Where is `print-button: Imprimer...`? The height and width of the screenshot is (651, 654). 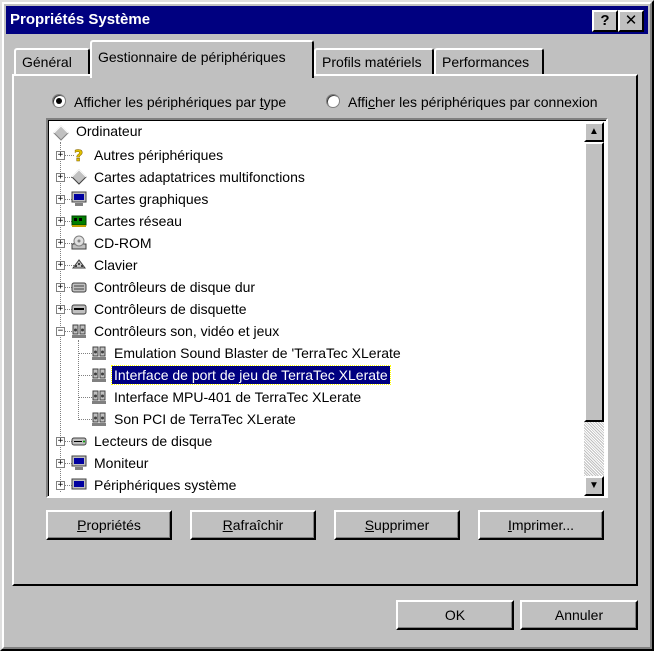
print-button: Imprimer... is located at coordinates (541, 525).